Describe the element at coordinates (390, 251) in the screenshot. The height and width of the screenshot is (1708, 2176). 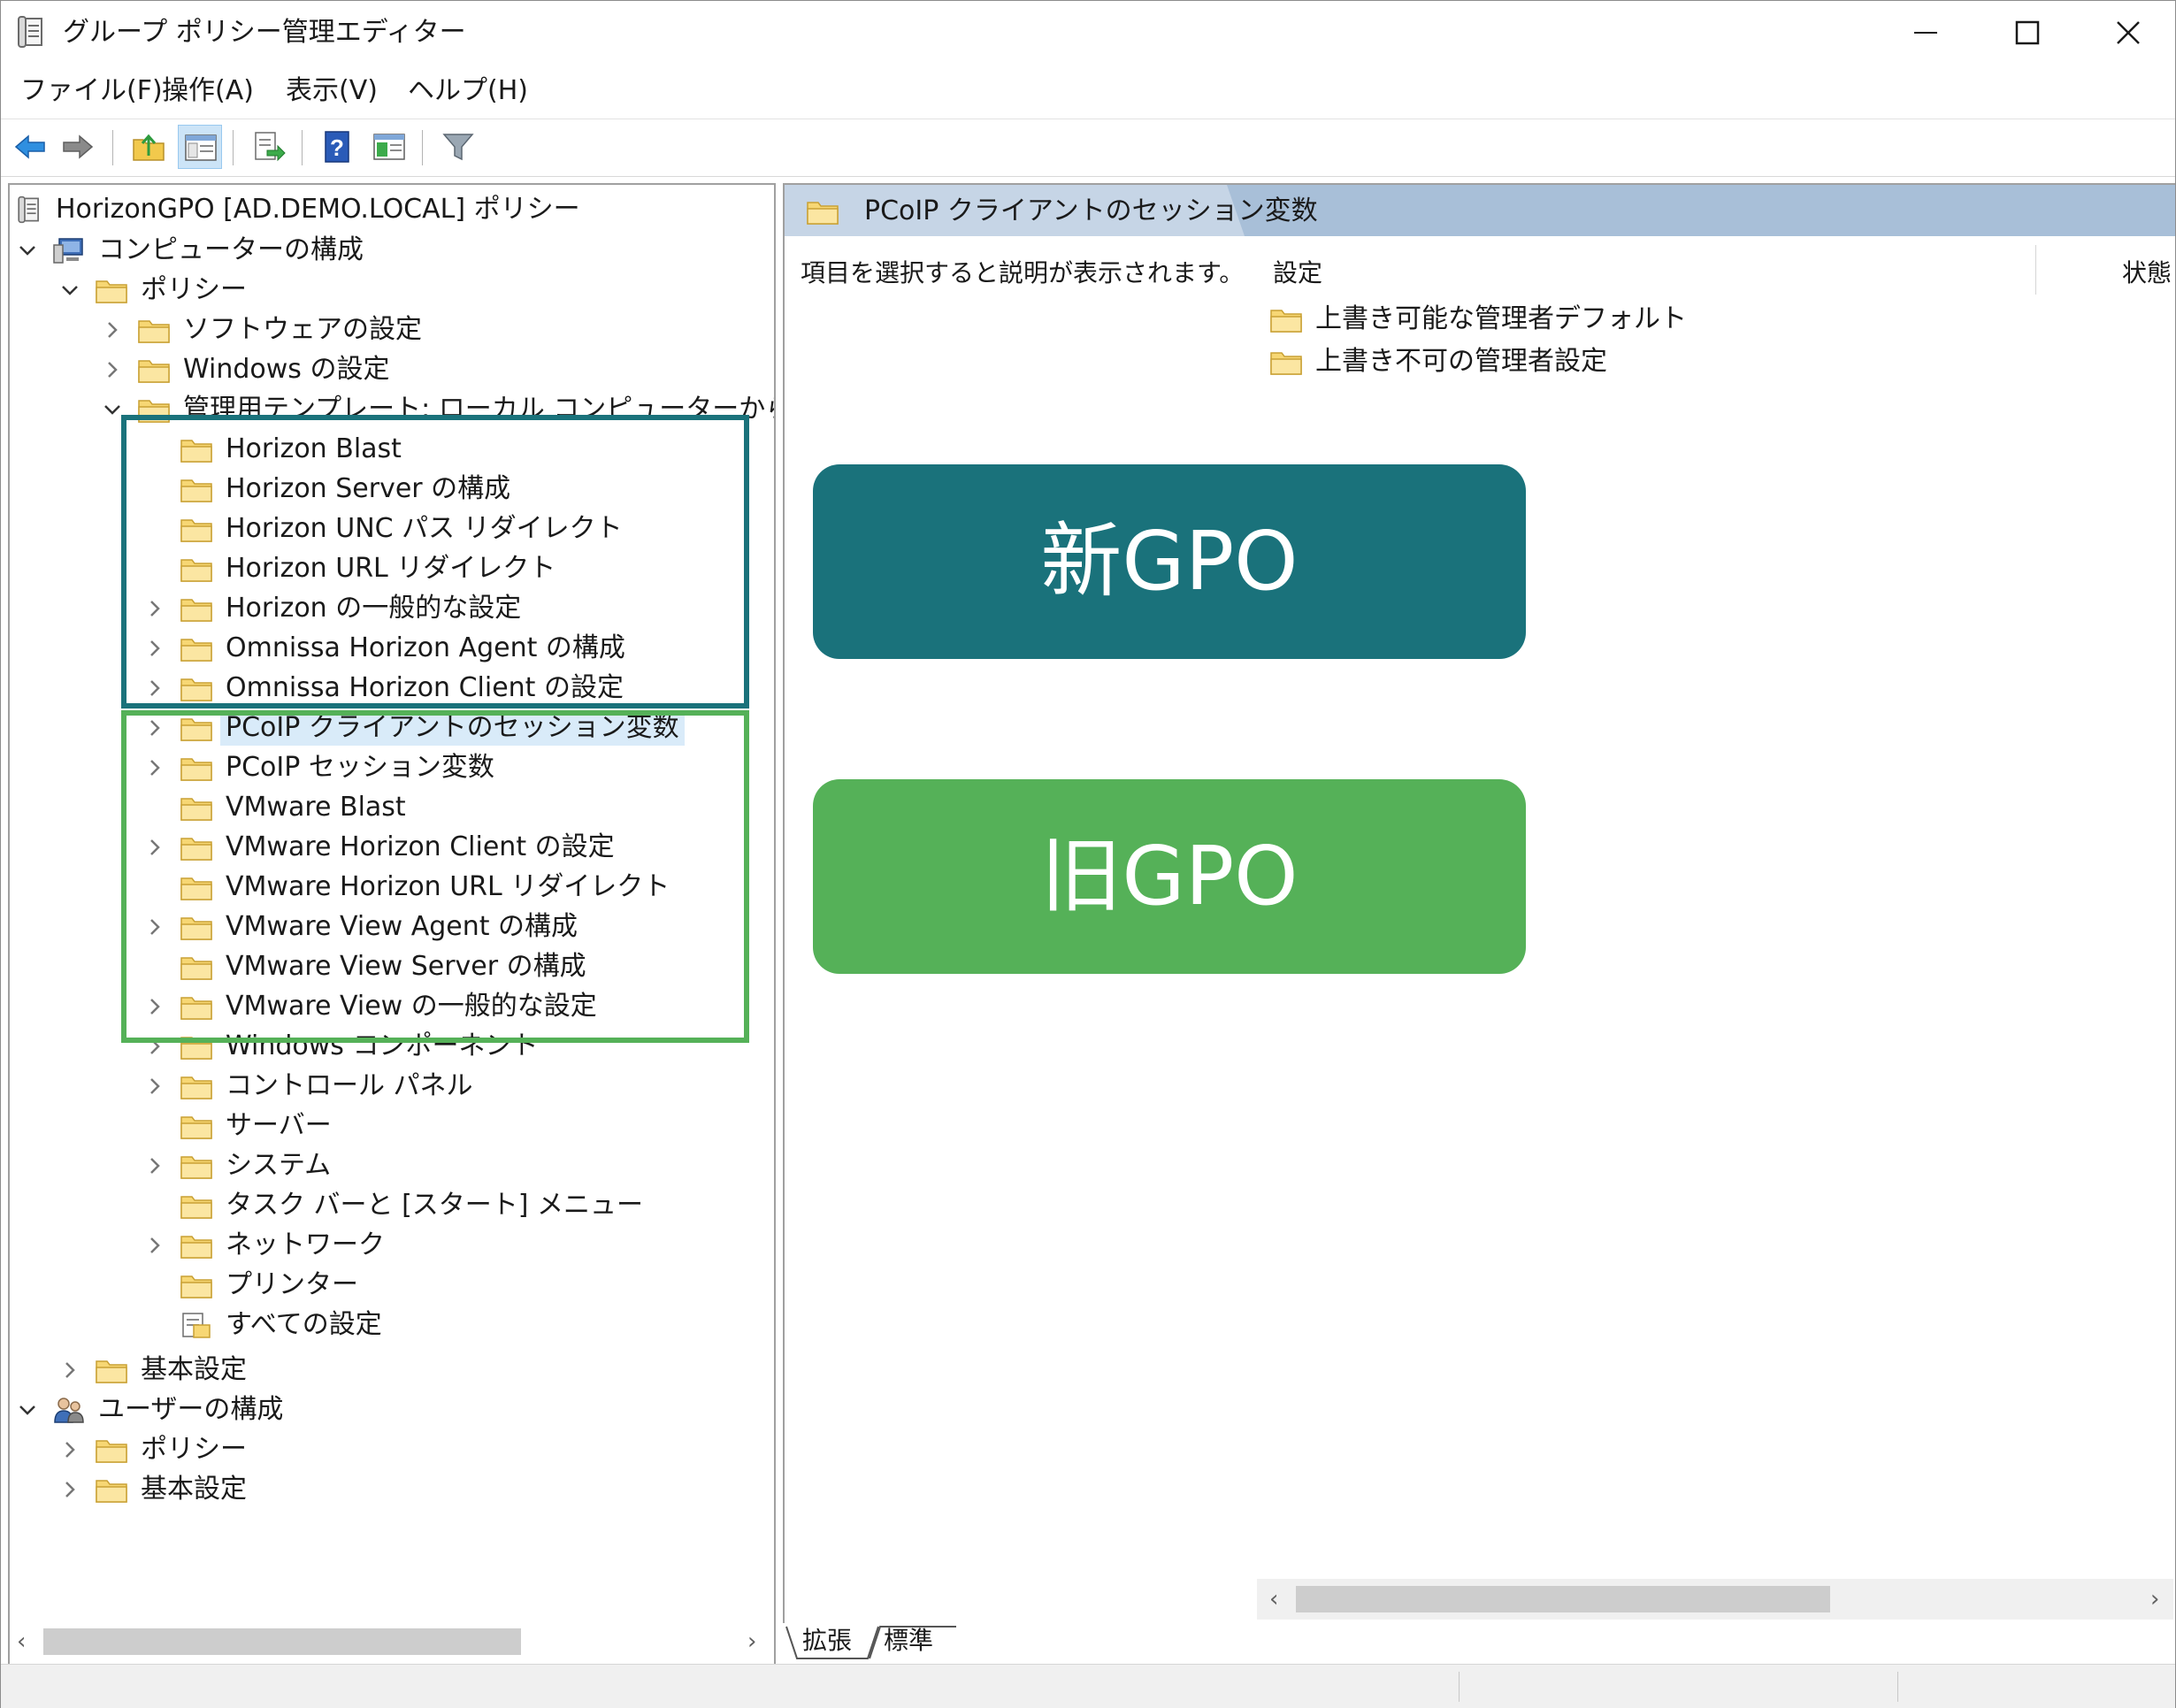
I see `tree-item-computer-config: コンピューターの構成` at that location.